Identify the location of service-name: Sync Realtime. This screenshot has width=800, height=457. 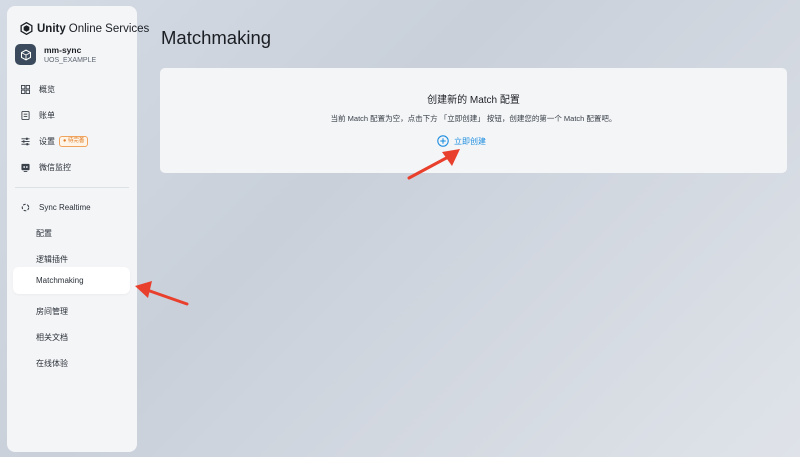
(65, 207).